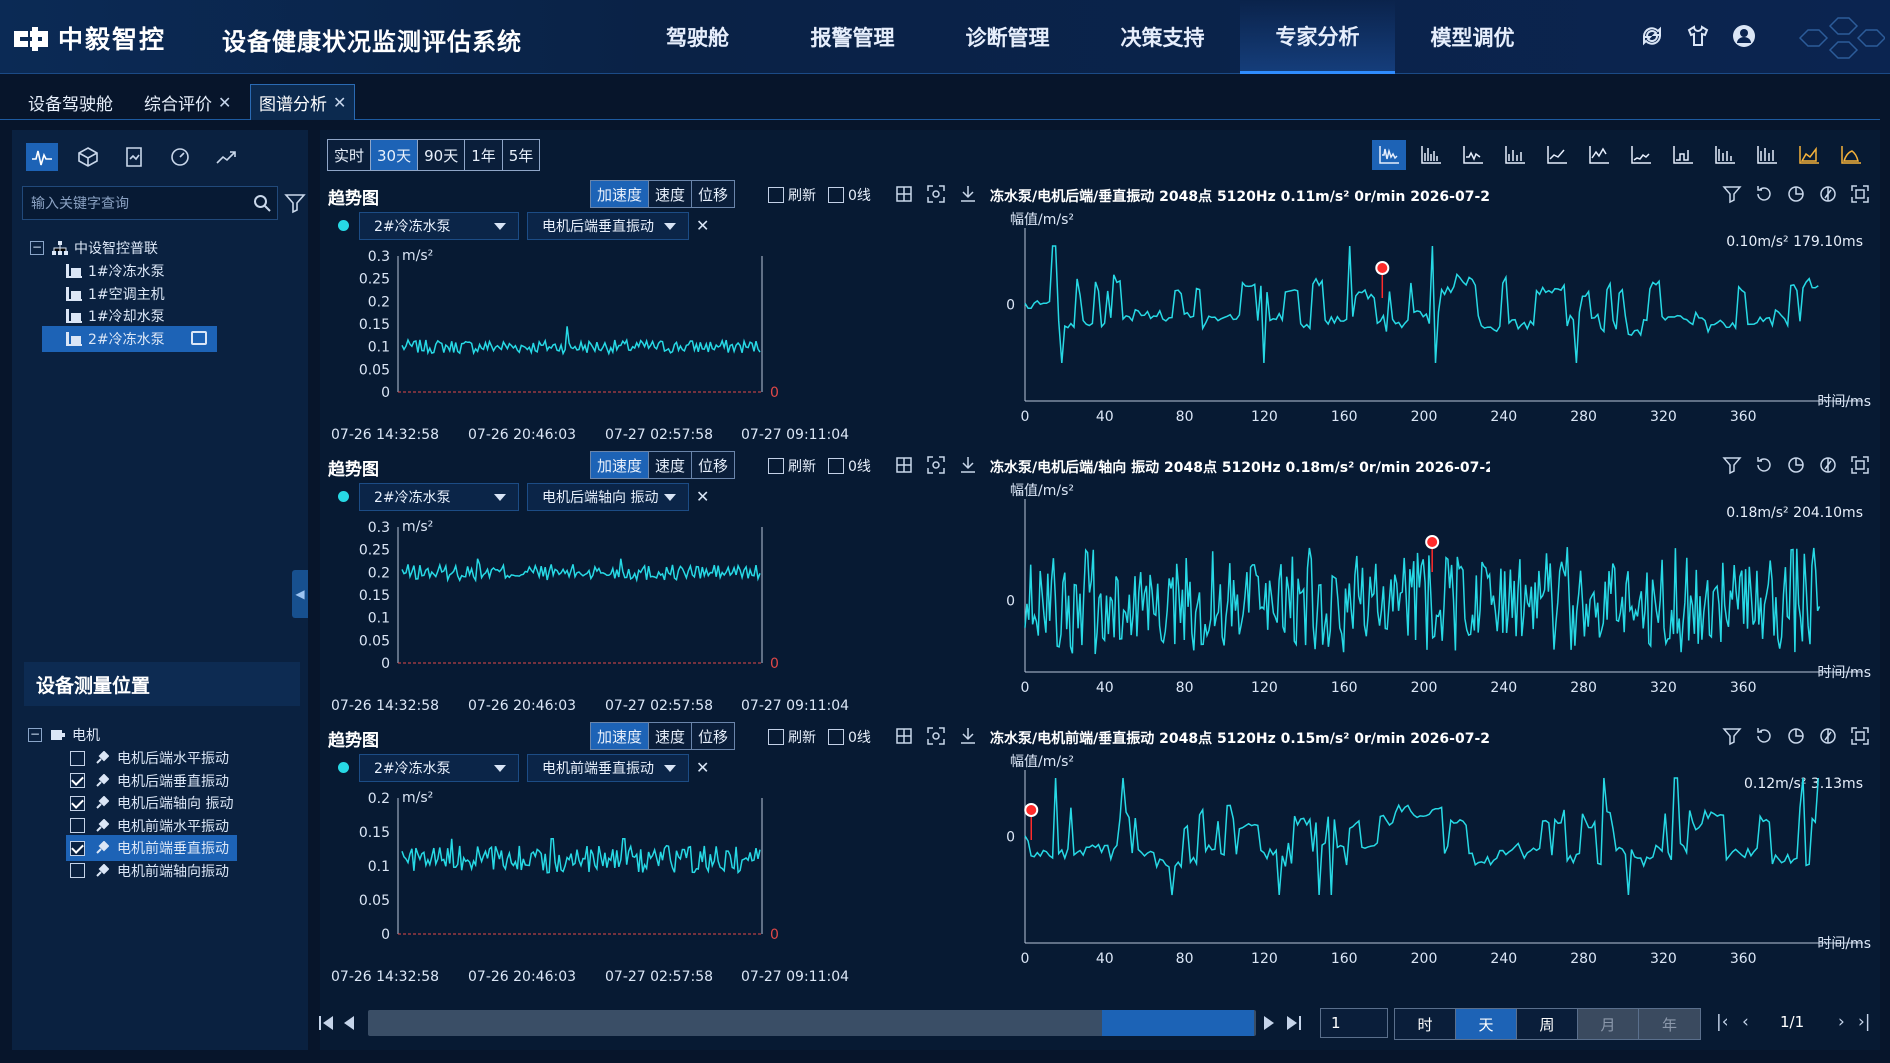 This screenshot has width=1890, height=1063. Describe the element at coordinates (1809, 155) in the screenshot. I see `area-chart-button` at that location.